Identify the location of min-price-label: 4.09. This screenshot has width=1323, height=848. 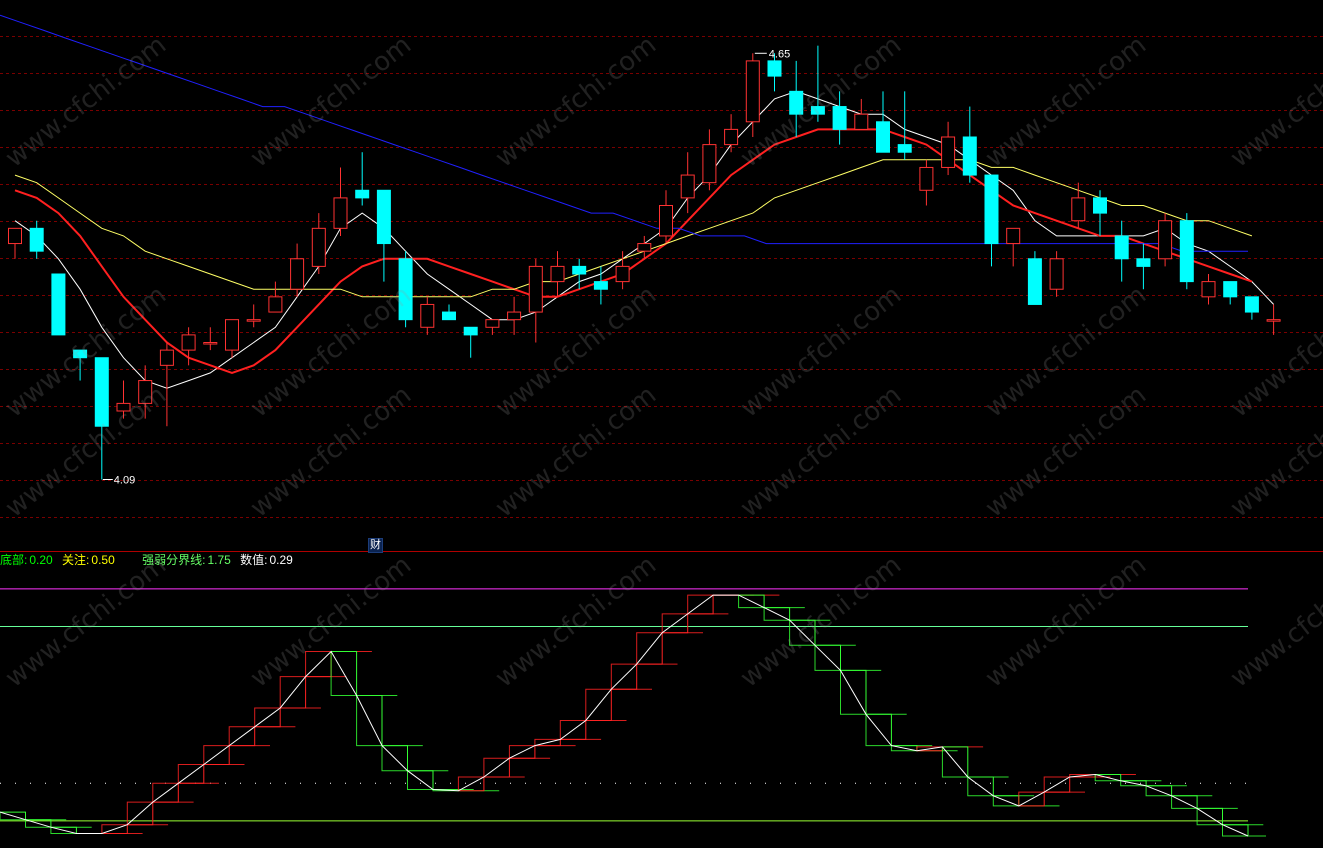
(124, 481).